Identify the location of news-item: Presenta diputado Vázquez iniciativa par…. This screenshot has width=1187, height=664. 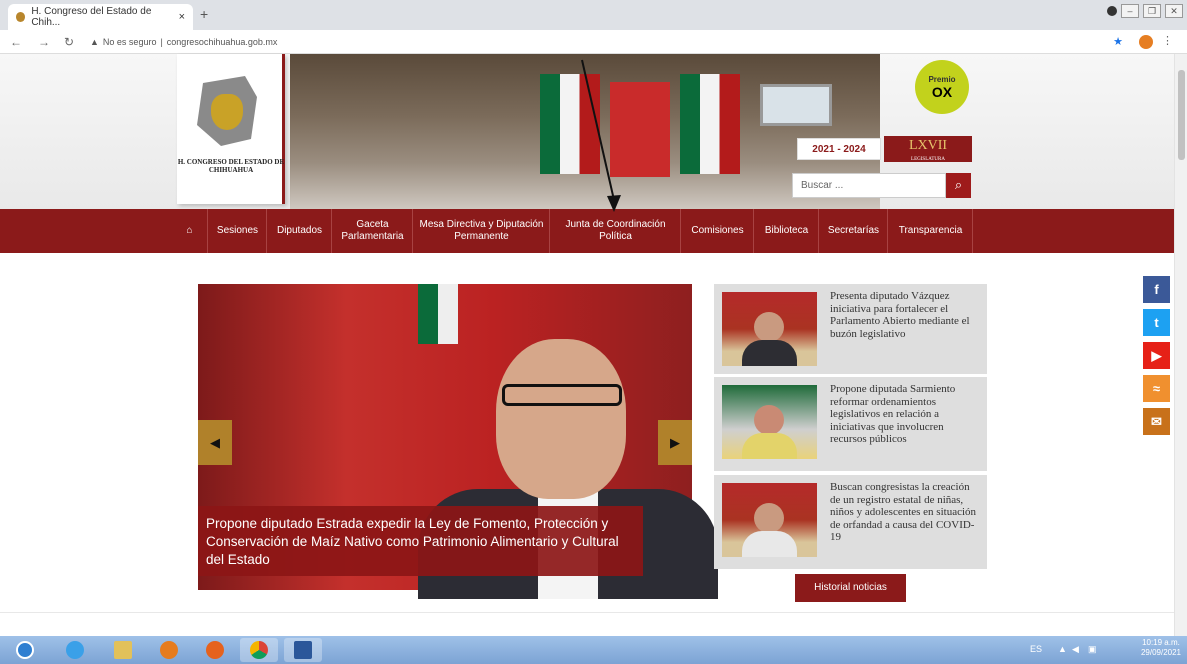
(850, 329).